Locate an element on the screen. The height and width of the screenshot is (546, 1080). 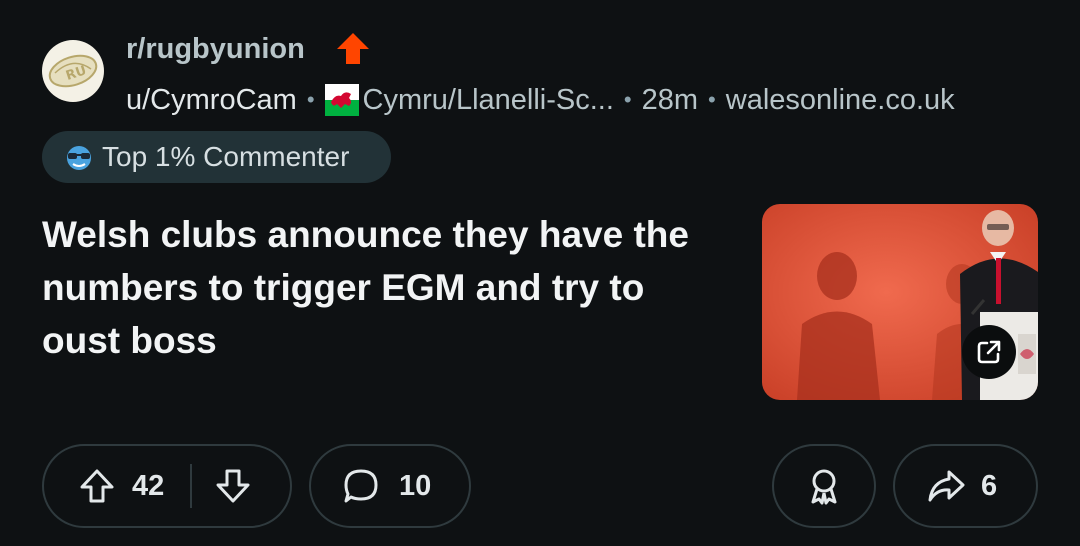
sunglasses-icon is located at coordinates (79, 158).